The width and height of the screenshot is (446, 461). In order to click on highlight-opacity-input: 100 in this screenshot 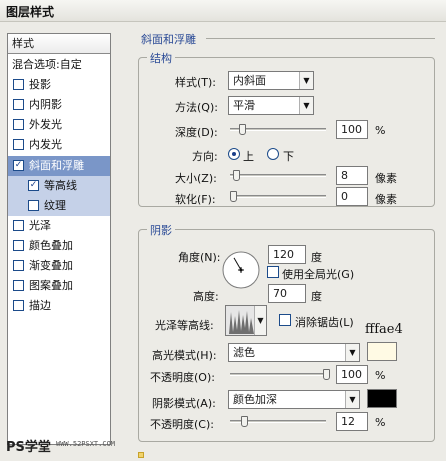, I will do `click(352, 374)`.